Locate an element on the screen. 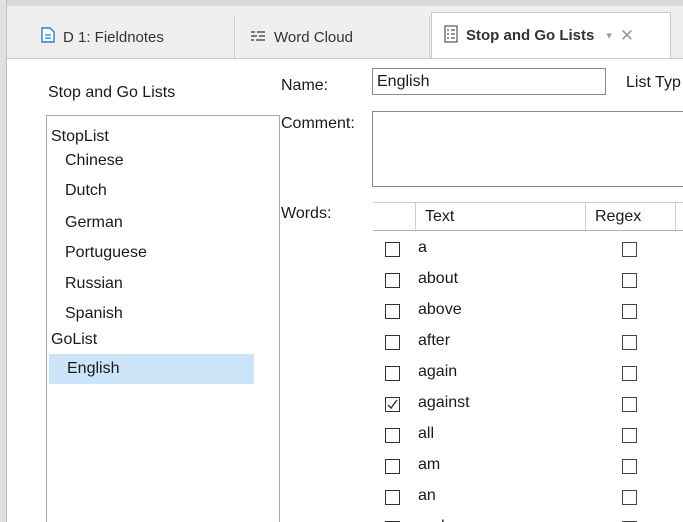 The image size is (683, 522). word-checkbox-checked is located at coordinates (392, 404).